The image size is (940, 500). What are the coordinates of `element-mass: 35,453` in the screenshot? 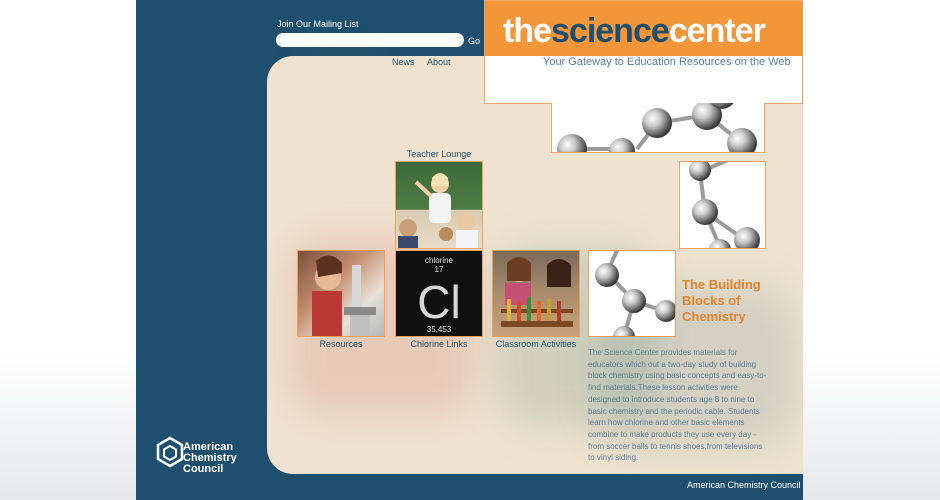 It's located at (439, 329).